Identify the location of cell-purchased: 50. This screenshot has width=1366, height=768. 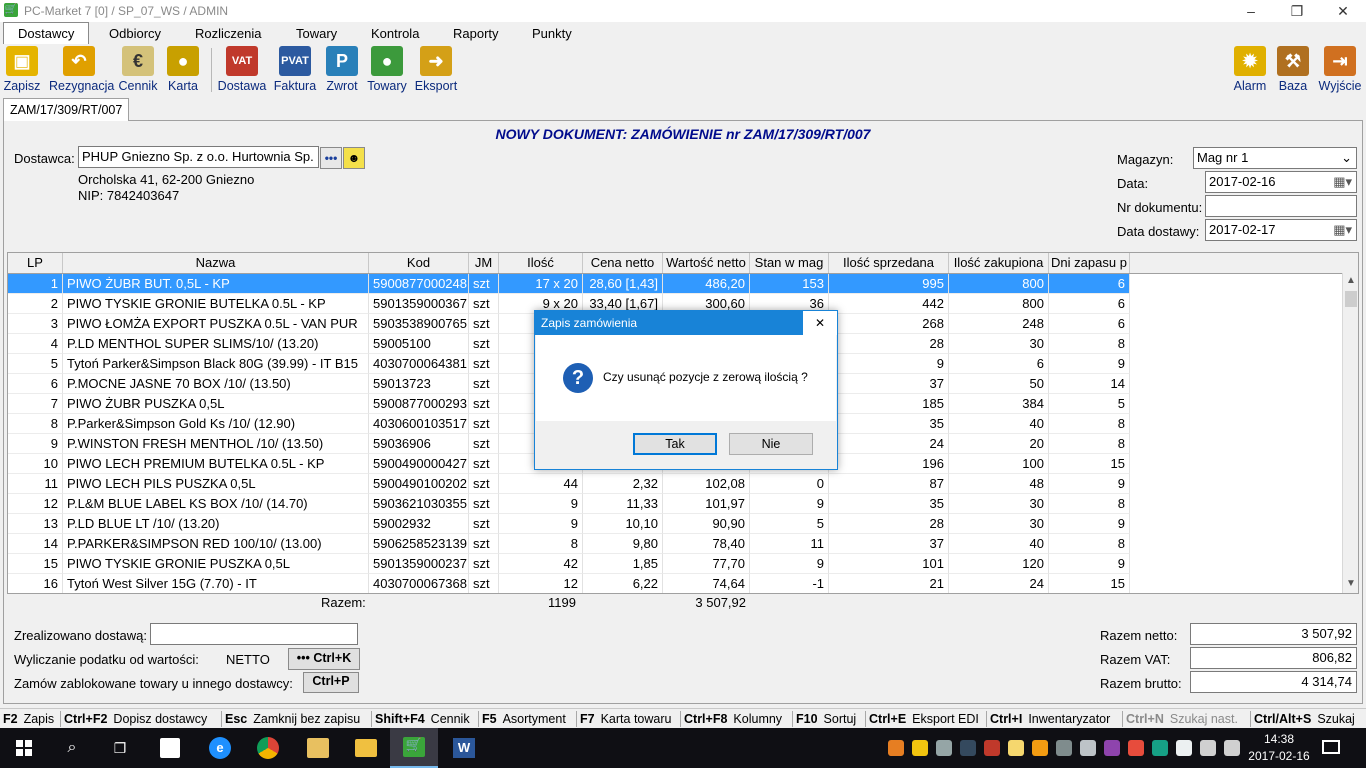
(999, 384).